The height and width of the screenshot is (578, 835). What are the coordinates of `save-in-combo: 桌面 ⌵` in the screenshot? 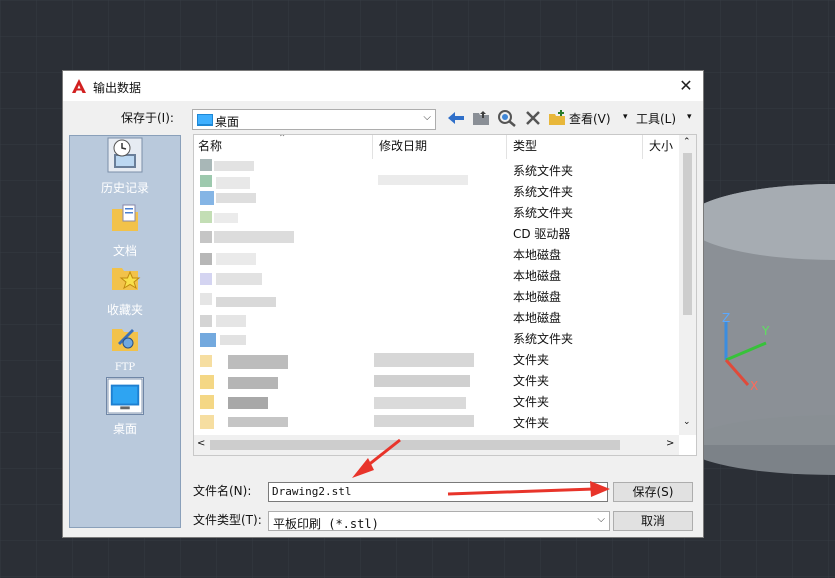 It's located at (314, 119).